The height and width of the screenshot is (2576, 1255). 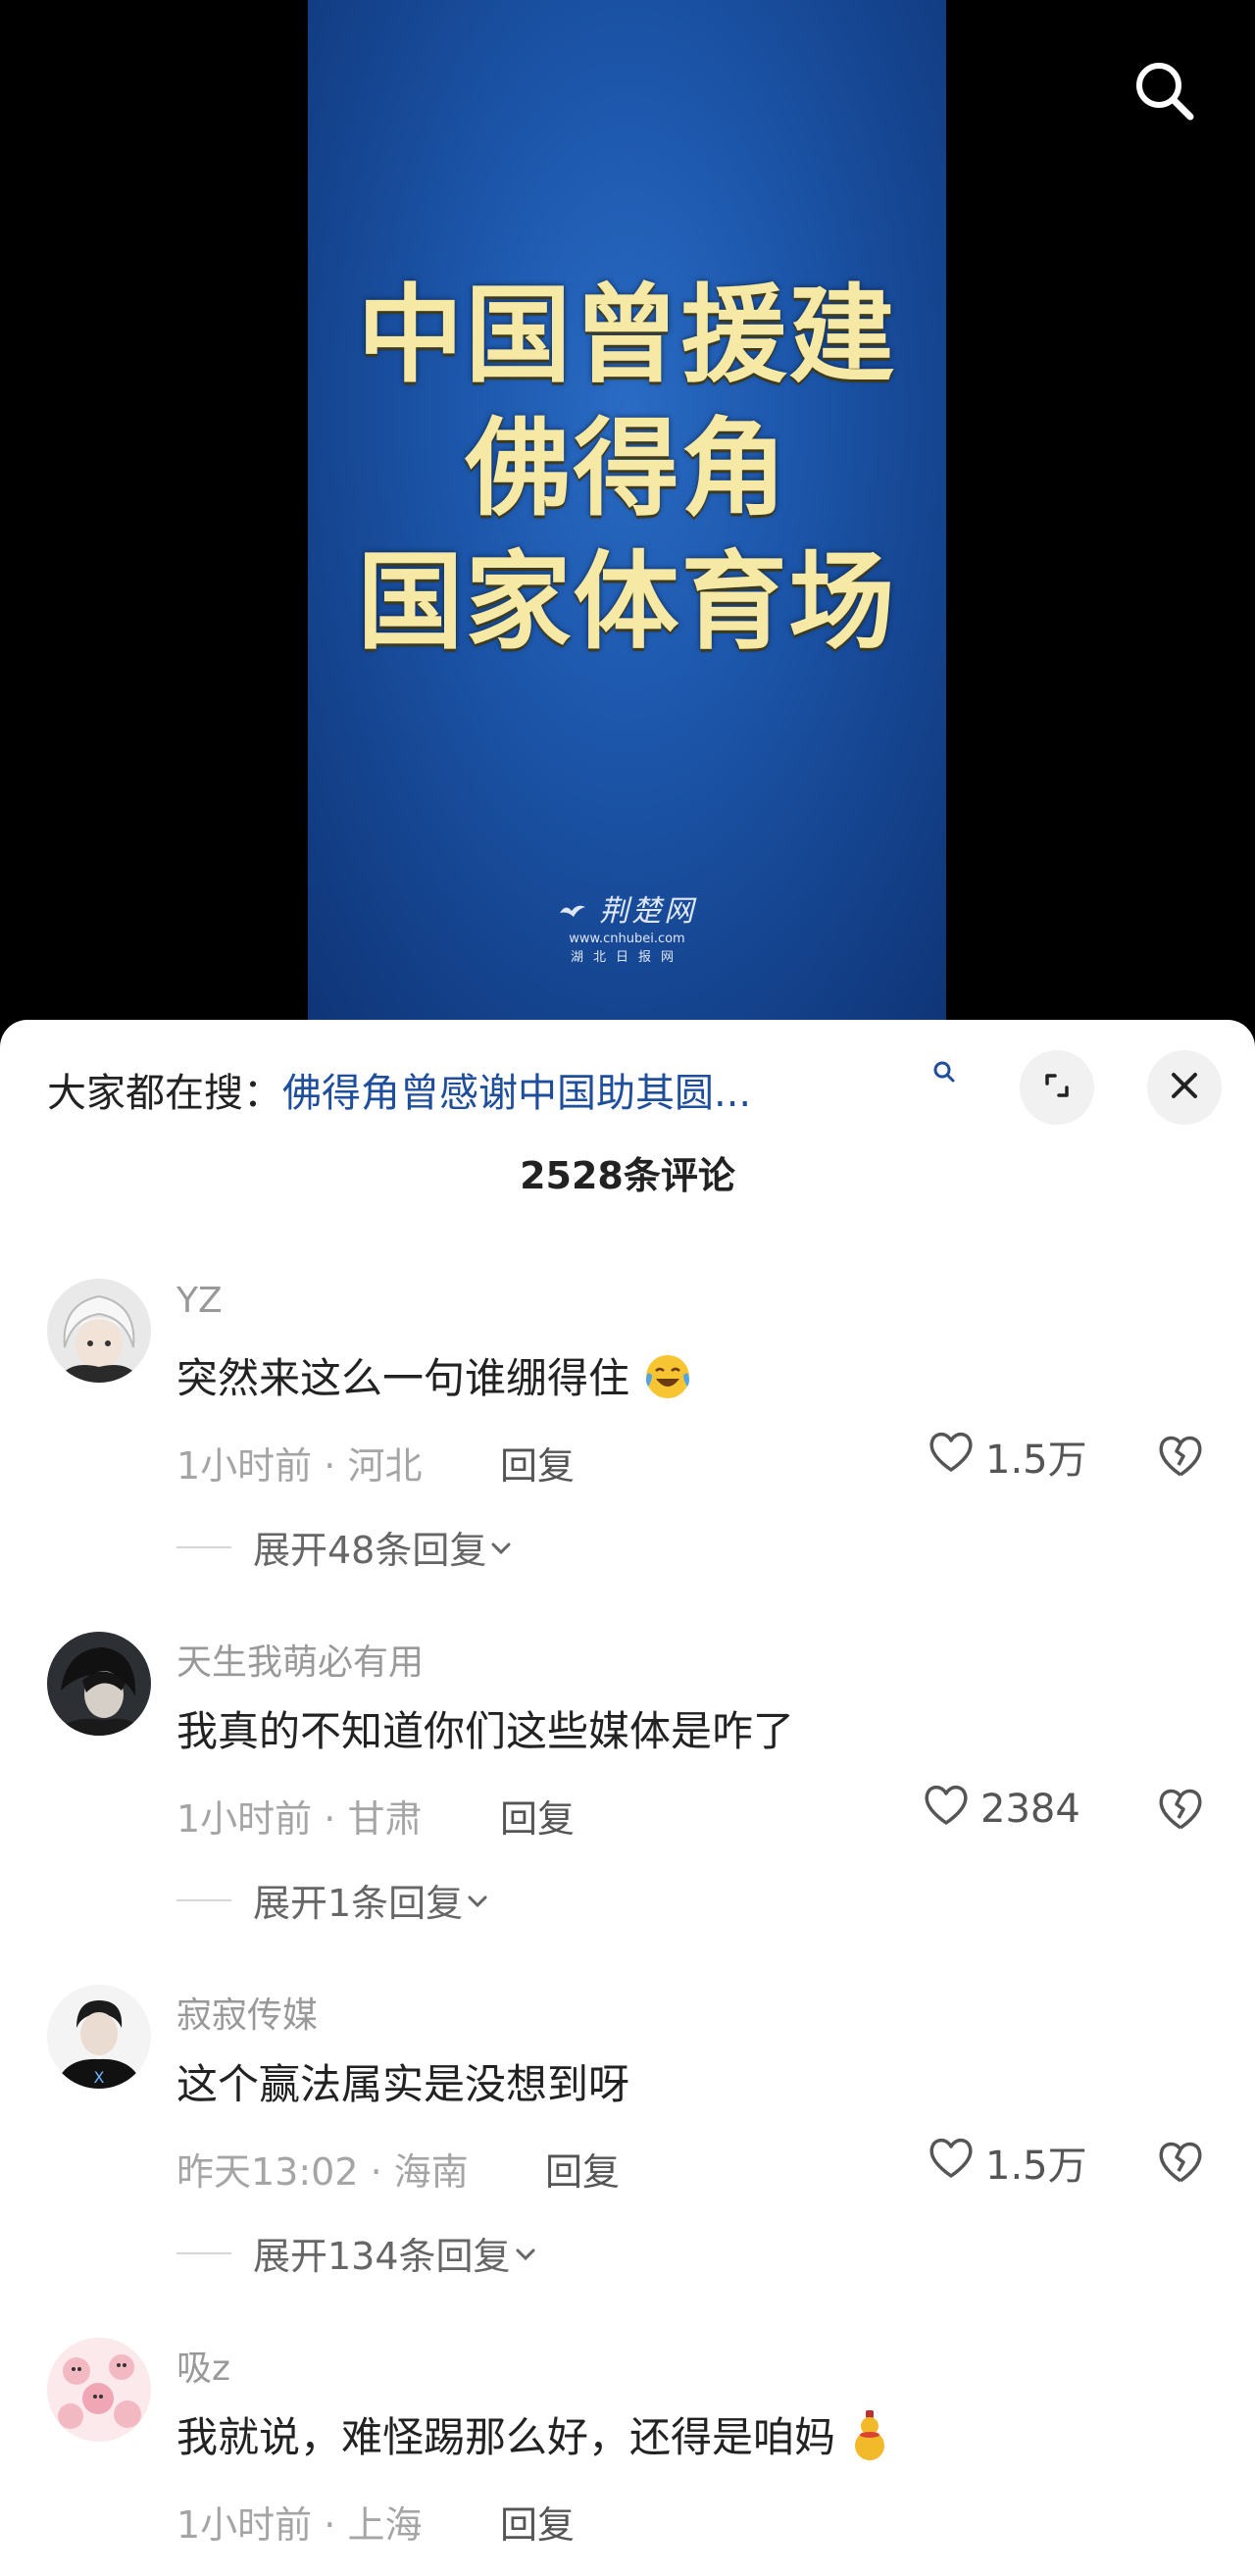 What do you see at coordinates (382, 2257) in the screenshot?
I see `expand-replies-label: 展开134条回复` at bounding box center [382, 2257].